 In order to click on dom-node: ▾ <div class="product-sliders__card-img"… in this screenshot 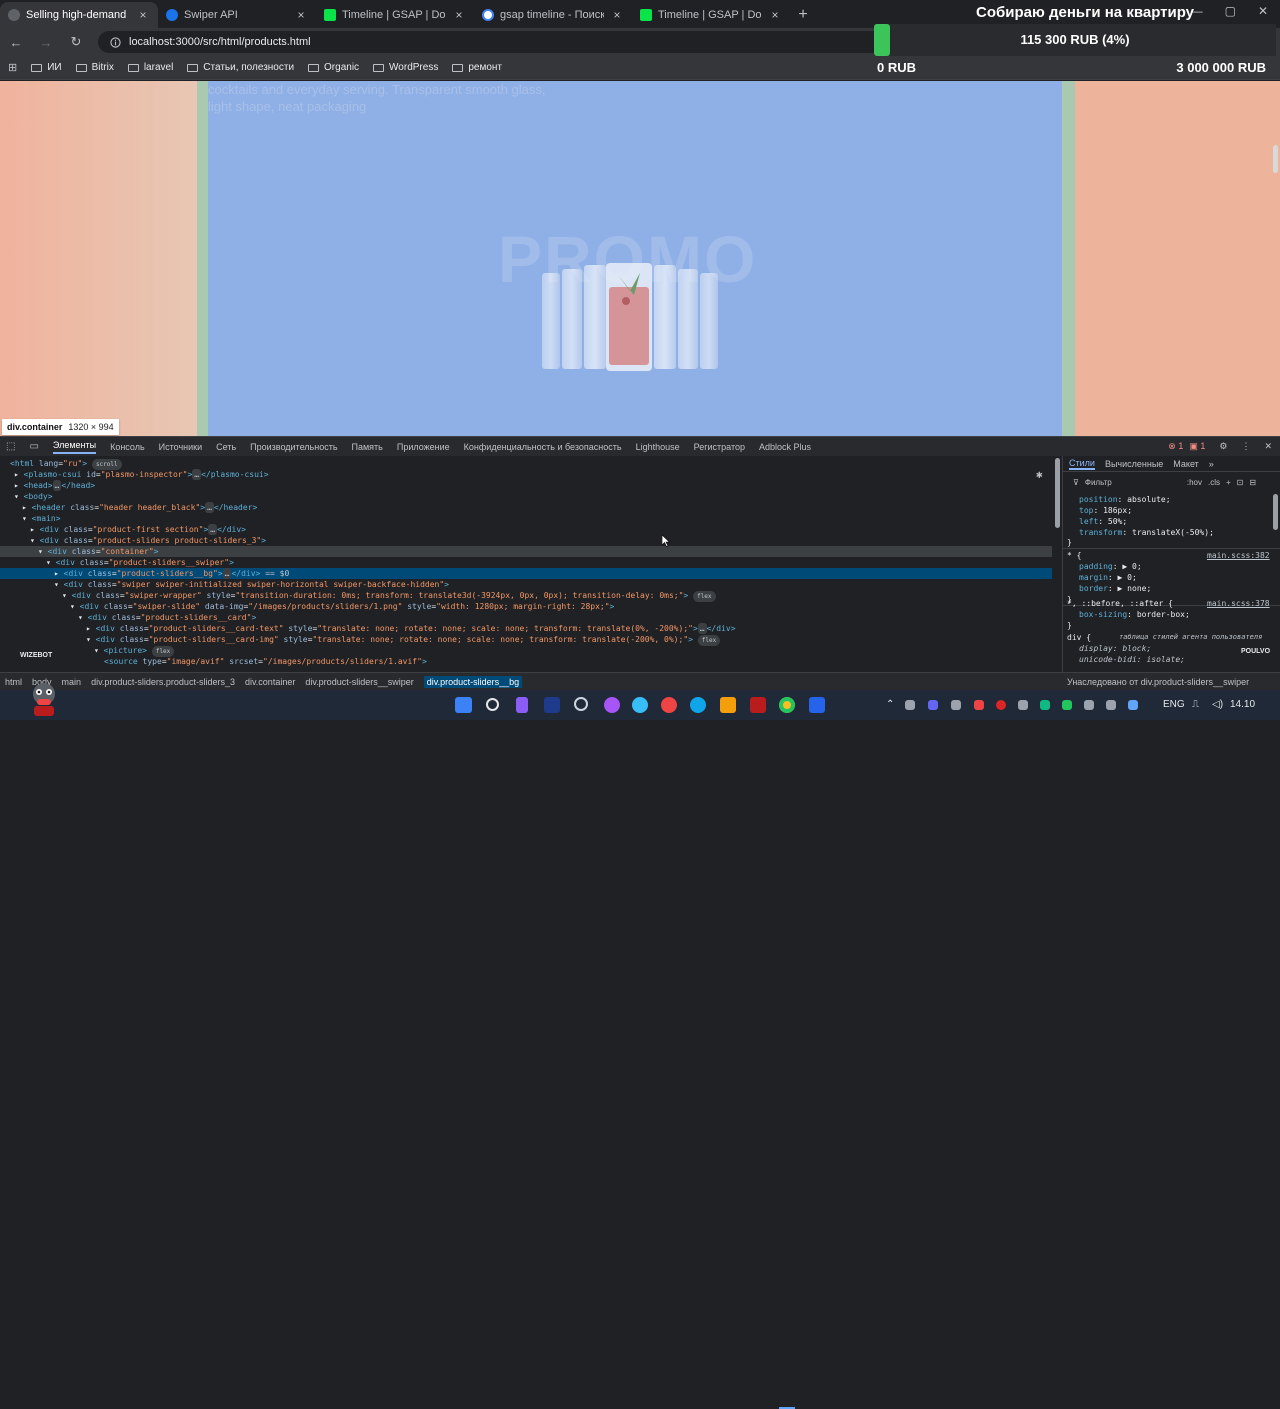, I will do `click(526, 640)`.